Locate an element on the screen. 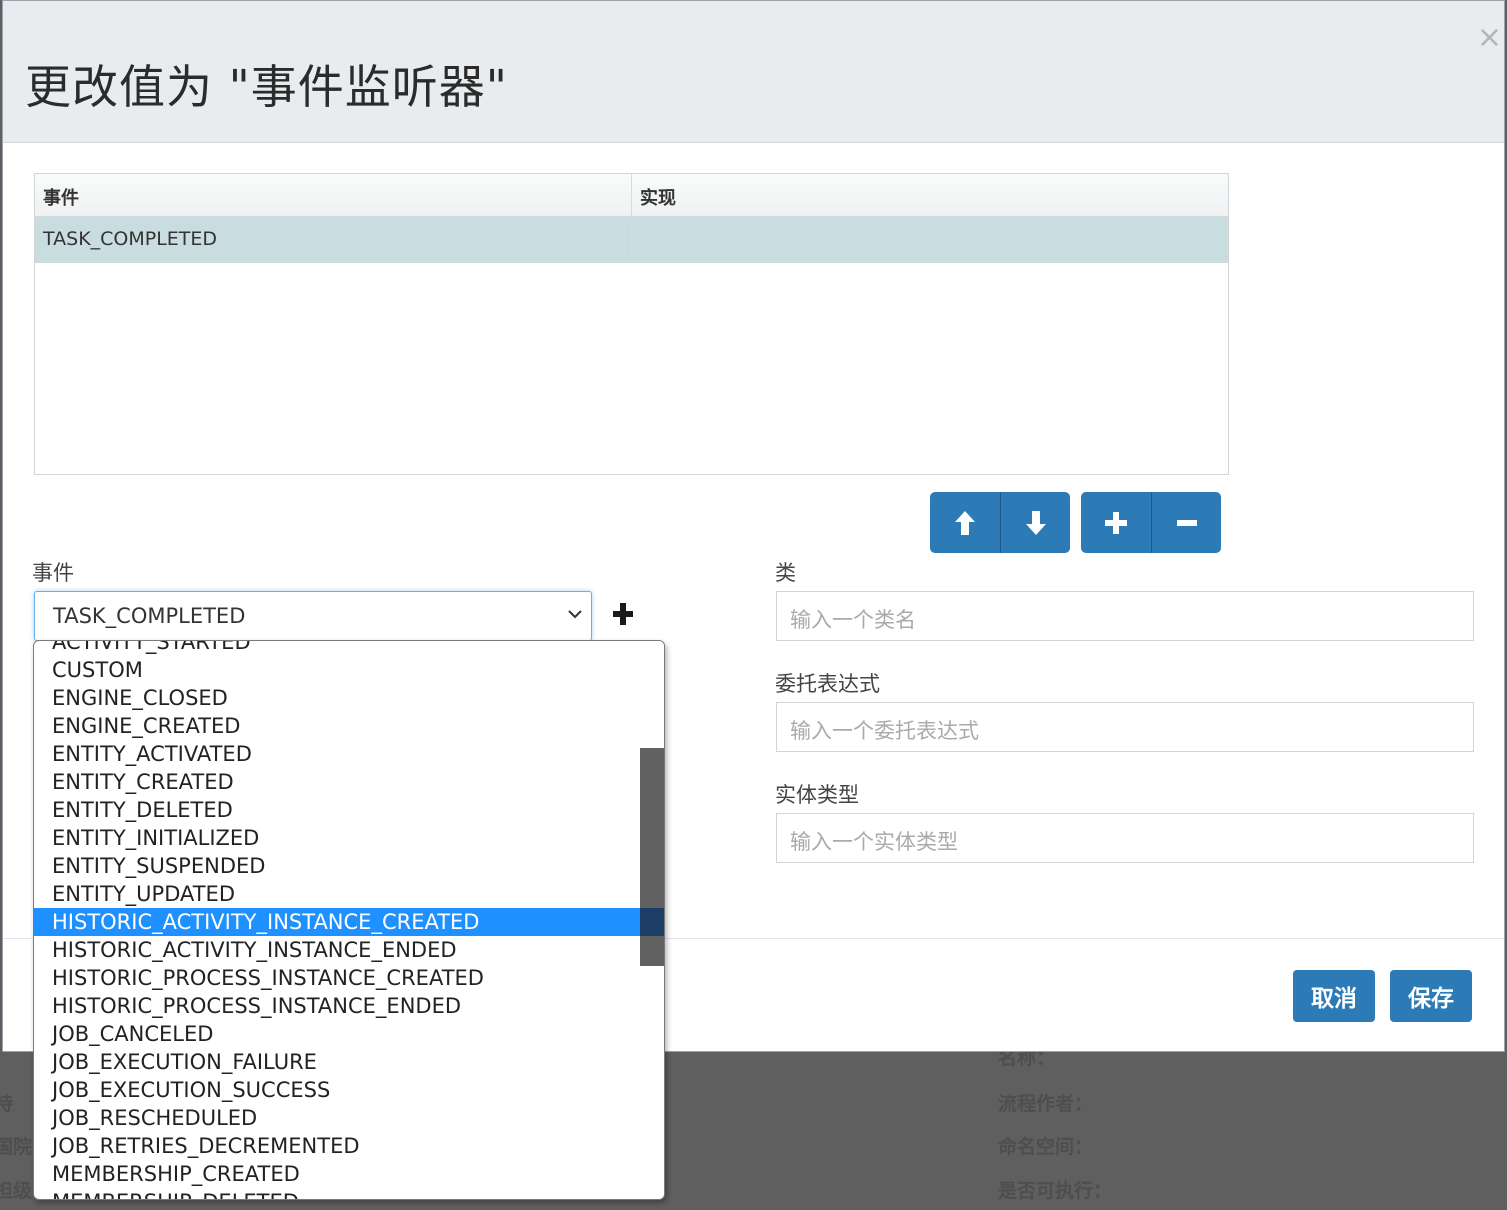  move-up-button is located at coordinates (965, 522).